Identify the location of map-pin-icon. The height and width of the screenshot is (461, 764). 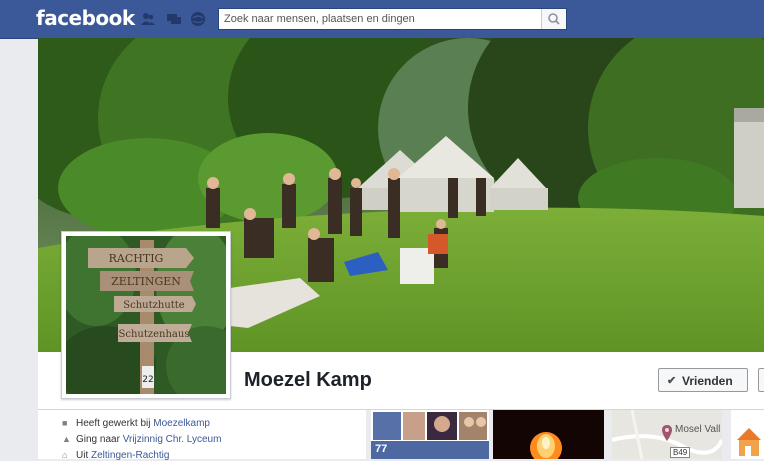
(667, 433).